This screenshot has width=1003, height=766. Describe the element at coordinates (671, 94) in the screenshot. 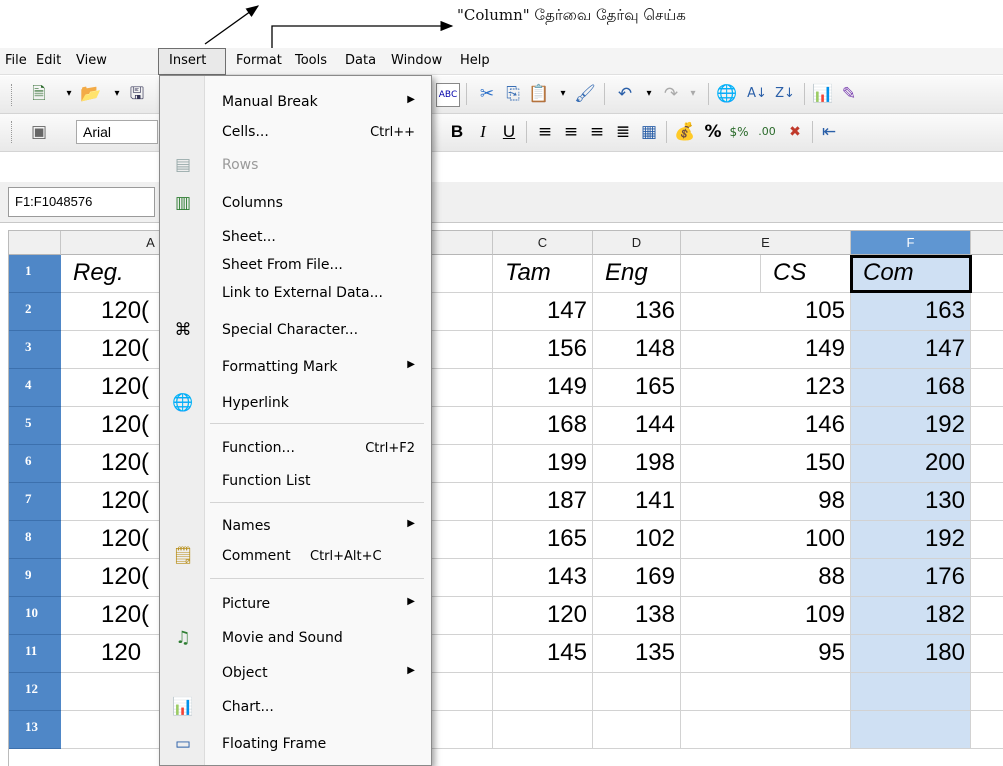

I see `redo-icon: ↷` at that location.